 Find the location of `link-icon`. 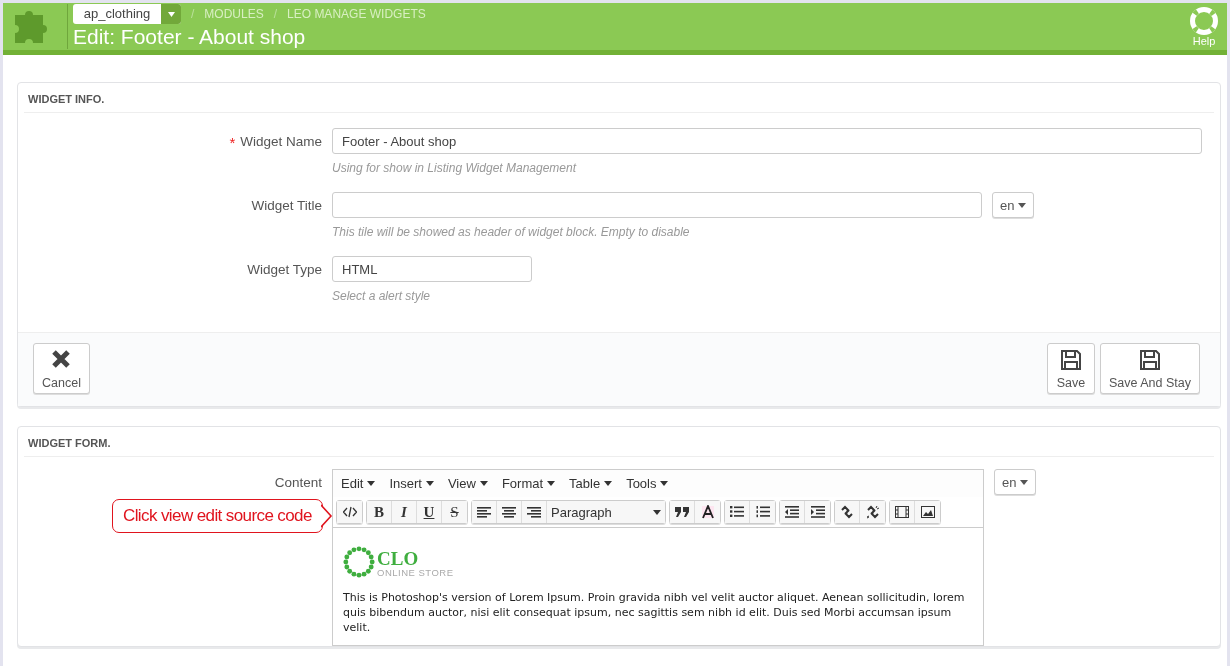

link-icon is located at coordinates (847, 512).